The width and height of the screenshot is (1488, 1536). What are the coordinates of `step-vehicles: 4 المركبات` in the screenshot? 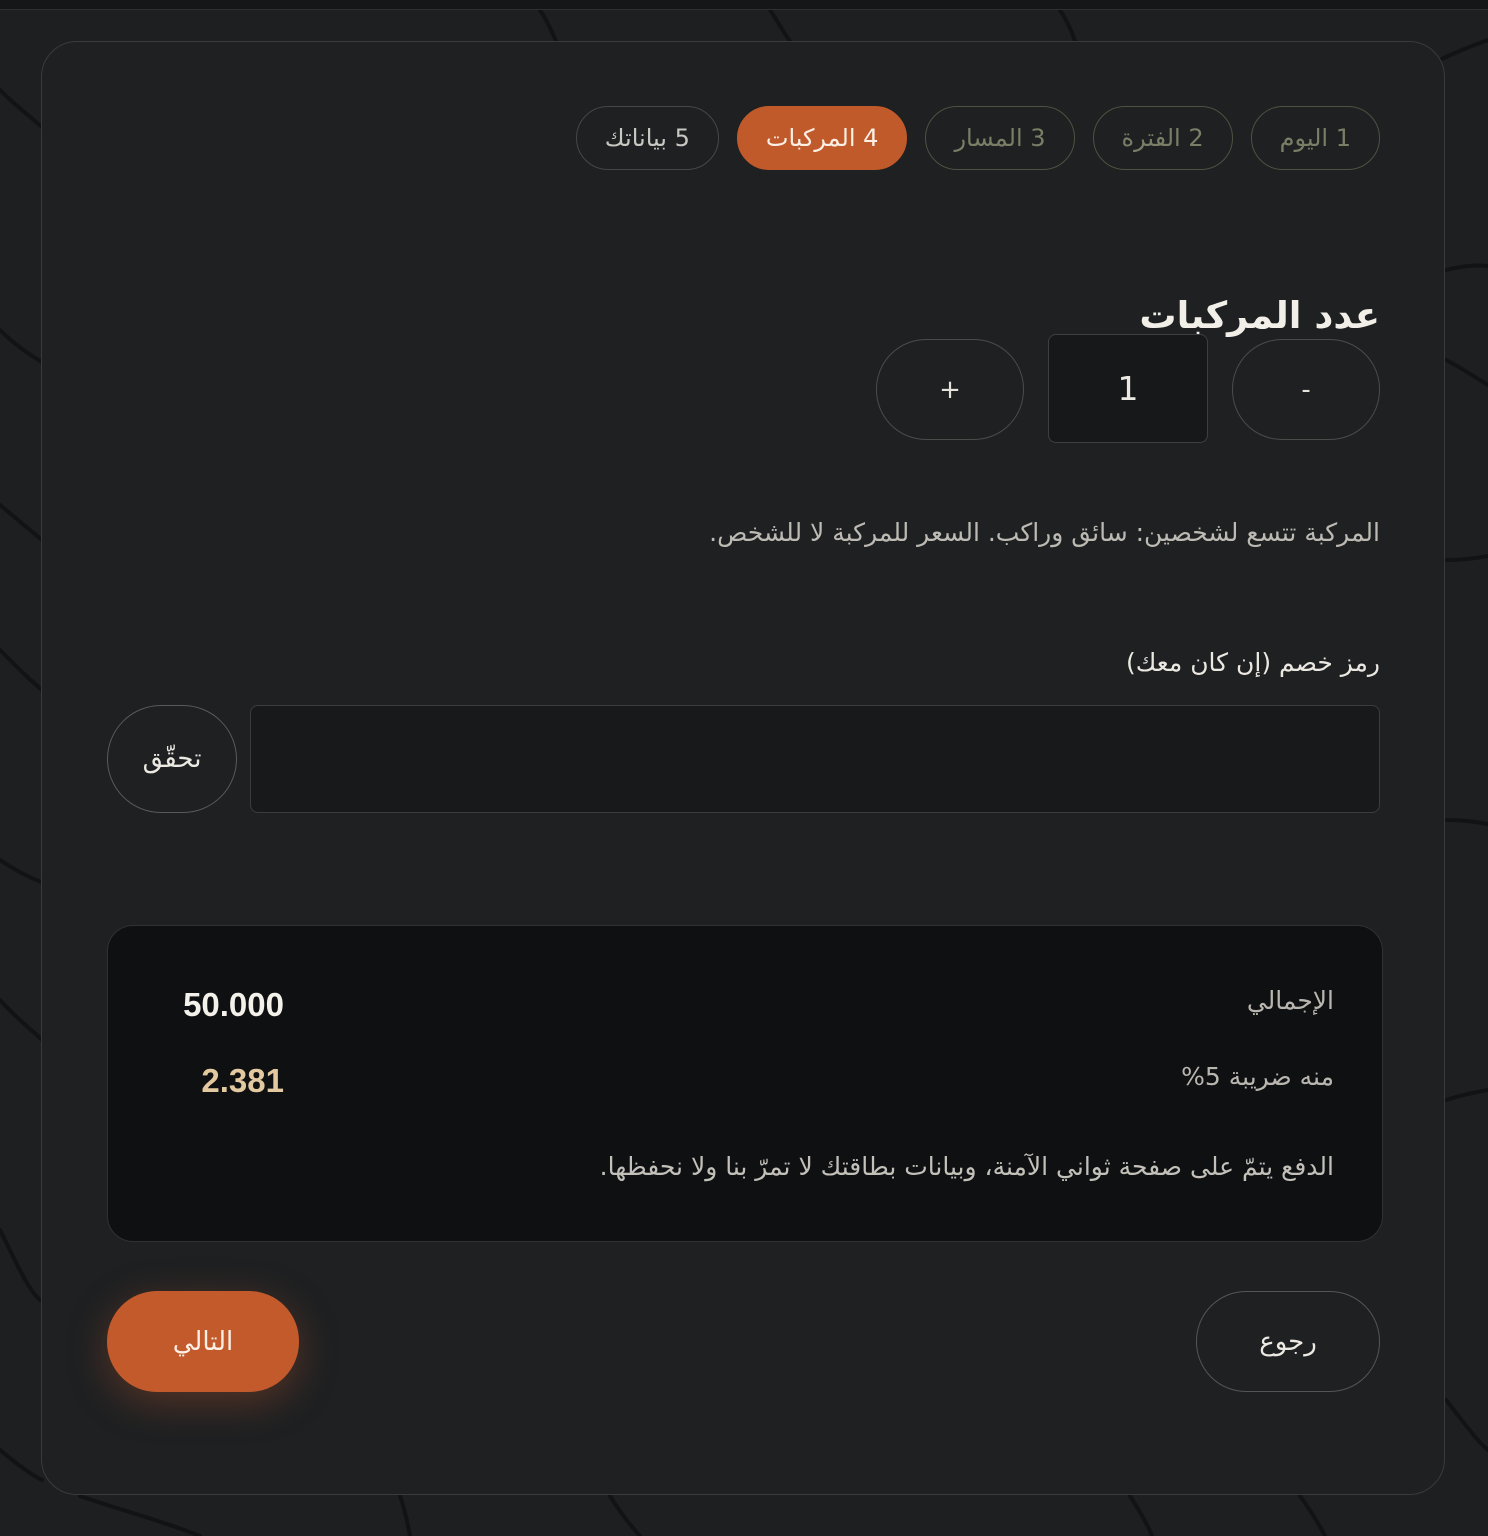 It's located at (822, 138).